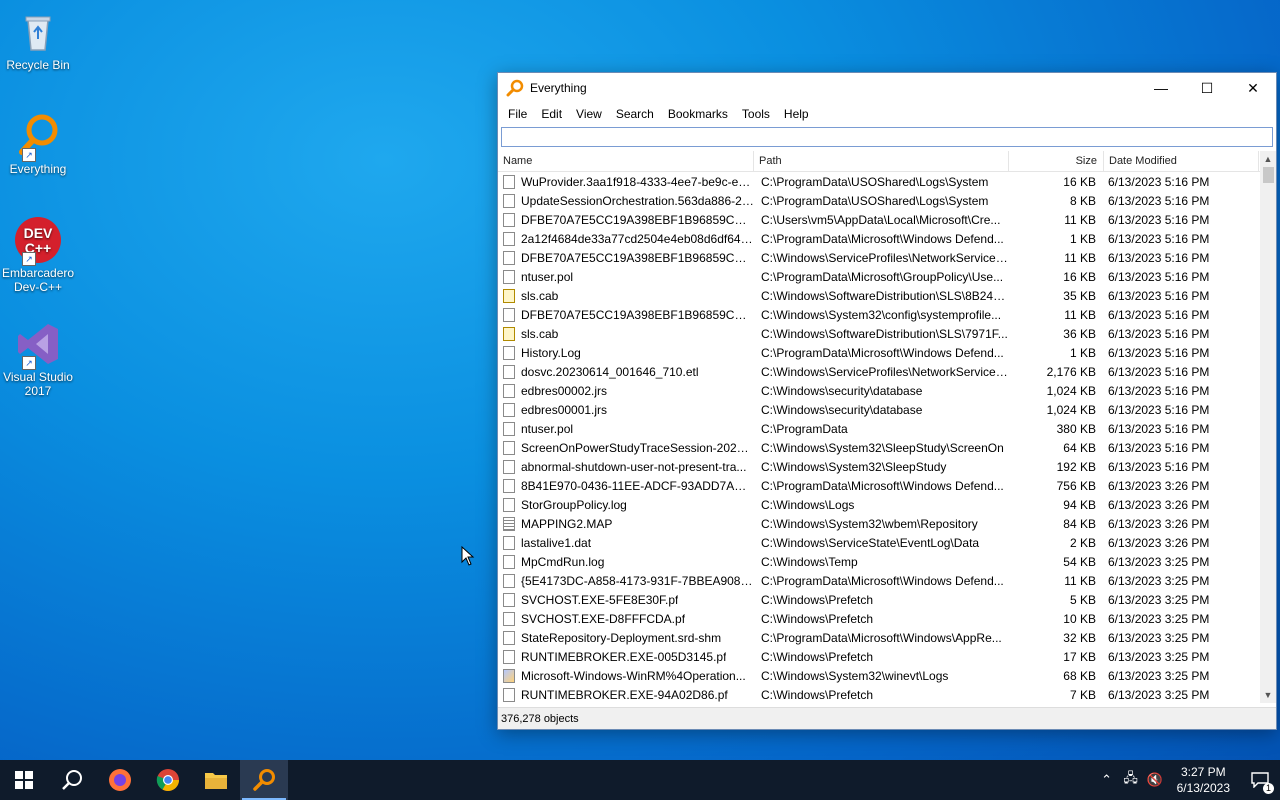 Image resolution: width=1280 pixels, height=800 pixels. What do you see at coordinates (1131, 780) in the screenshot?
I see `network-icon: 🖧` at bounding box center [1131, 780].